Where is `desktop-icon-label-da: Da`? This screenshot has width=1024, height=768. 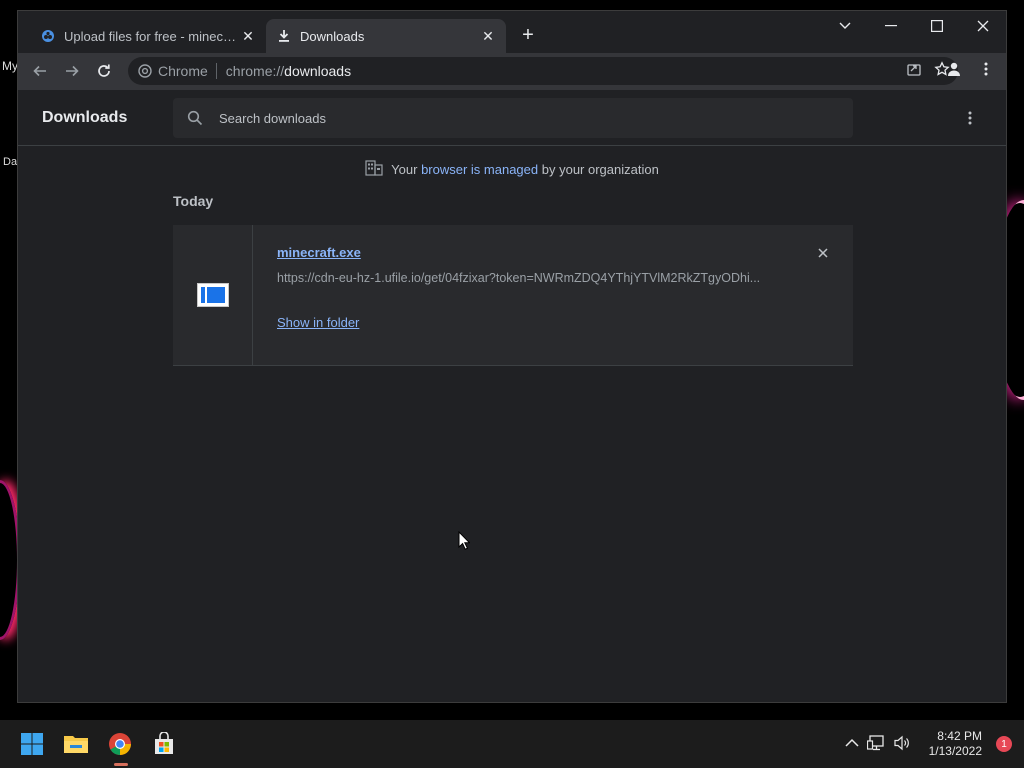 desktop-icon-label-da: Da is located at coordinates (10, 162).